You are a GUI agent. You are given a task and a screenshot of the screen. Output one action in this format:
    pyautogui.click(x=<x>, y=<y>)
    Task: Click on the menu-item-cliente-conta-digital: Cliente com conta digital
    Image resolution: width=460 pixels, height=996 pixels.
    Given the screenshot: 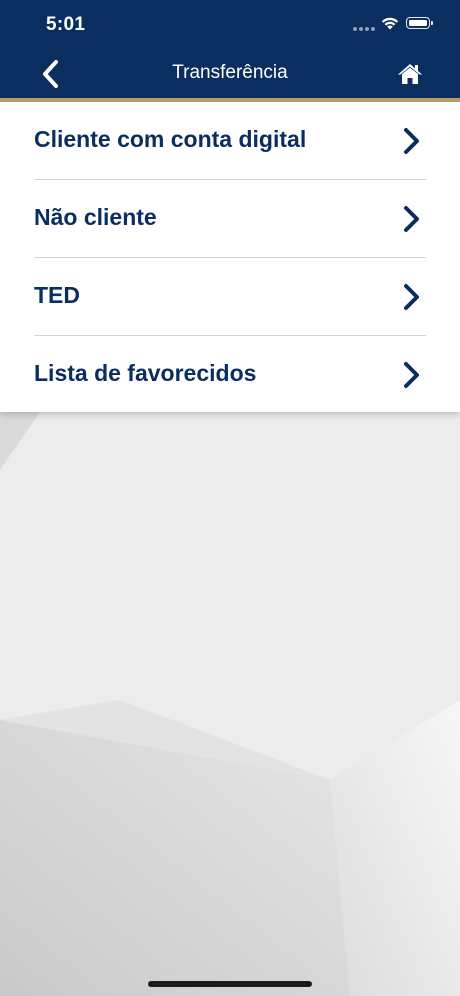 What is the action you would take?
    pyautogui.click(x=230, y=141)
    